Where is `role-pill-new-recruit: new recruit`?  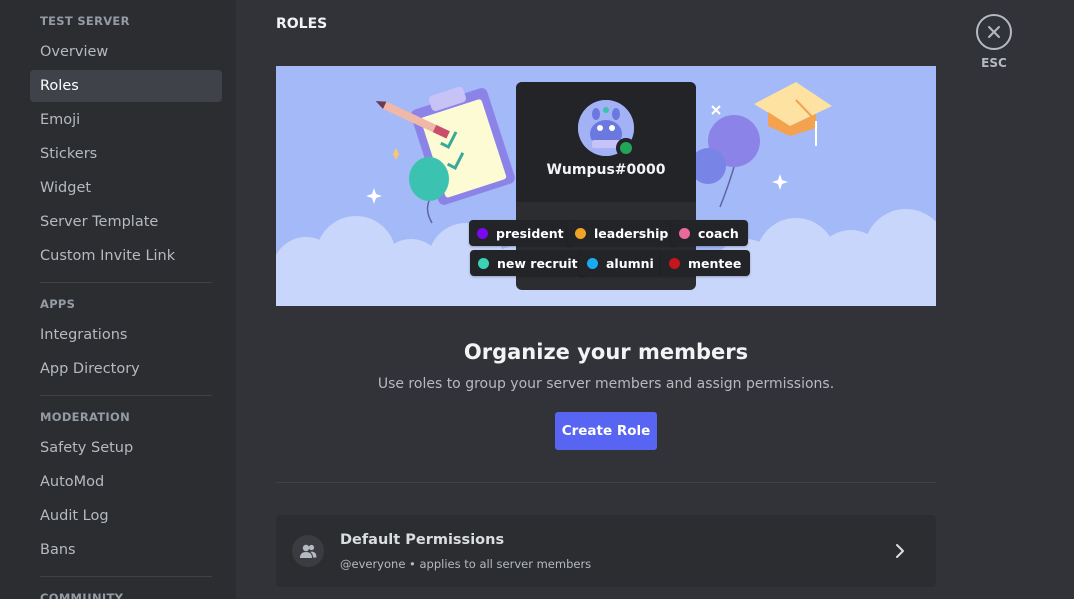
role-pill-new-recruit: new recruit is located at coordinates (528, 263).